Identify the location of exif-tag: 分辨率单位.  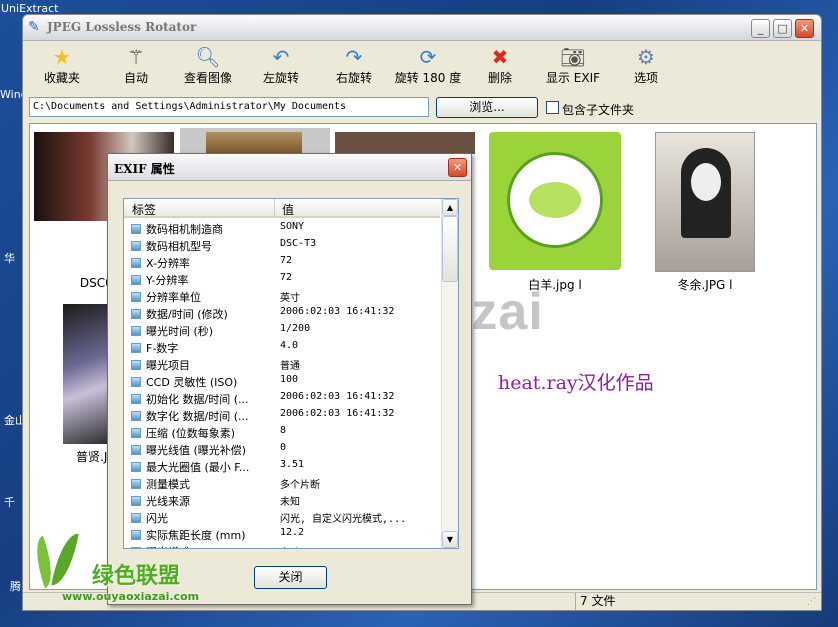
(173, 297).